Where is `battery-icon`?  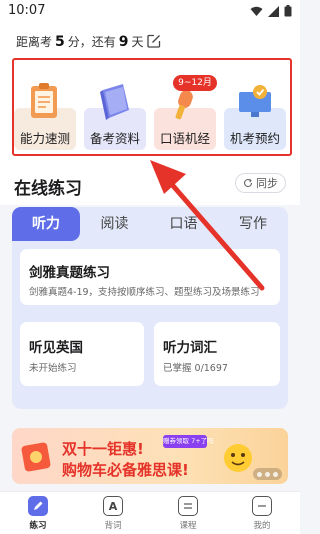
battery-icon is located at coordinates (288, 11).